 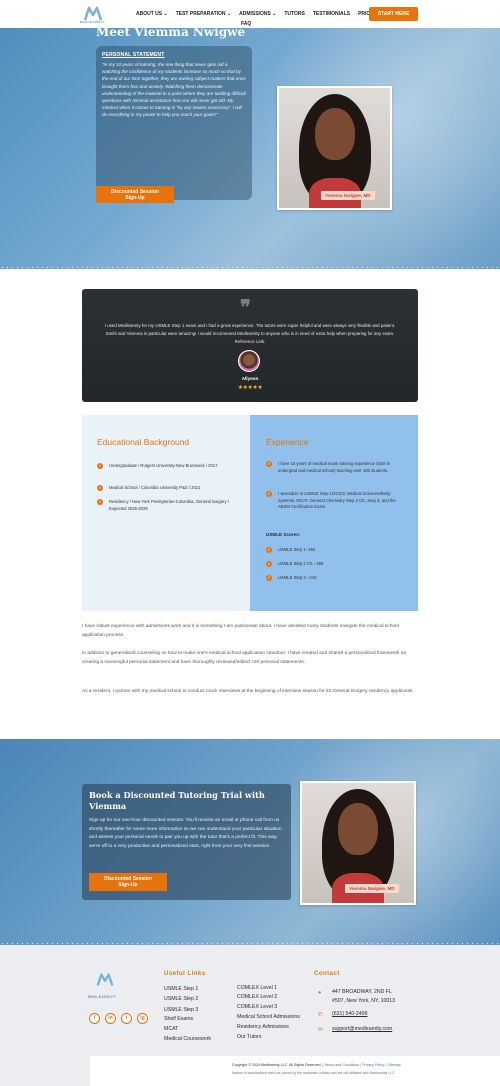 I want to click on footer-logo-text: MEDLEARNITY, so click(x=102, y=997).